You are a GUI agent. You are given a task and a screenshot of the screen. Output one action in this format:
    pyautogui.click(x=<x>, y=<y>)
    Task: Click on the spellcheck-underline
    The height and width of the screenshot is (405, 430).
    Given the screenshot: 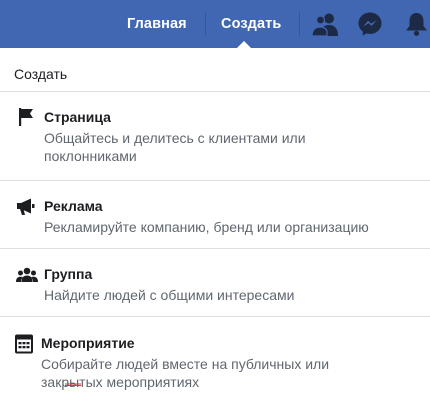 What is the action you would take?
    pyautogui.click(x=73, y=384)
    